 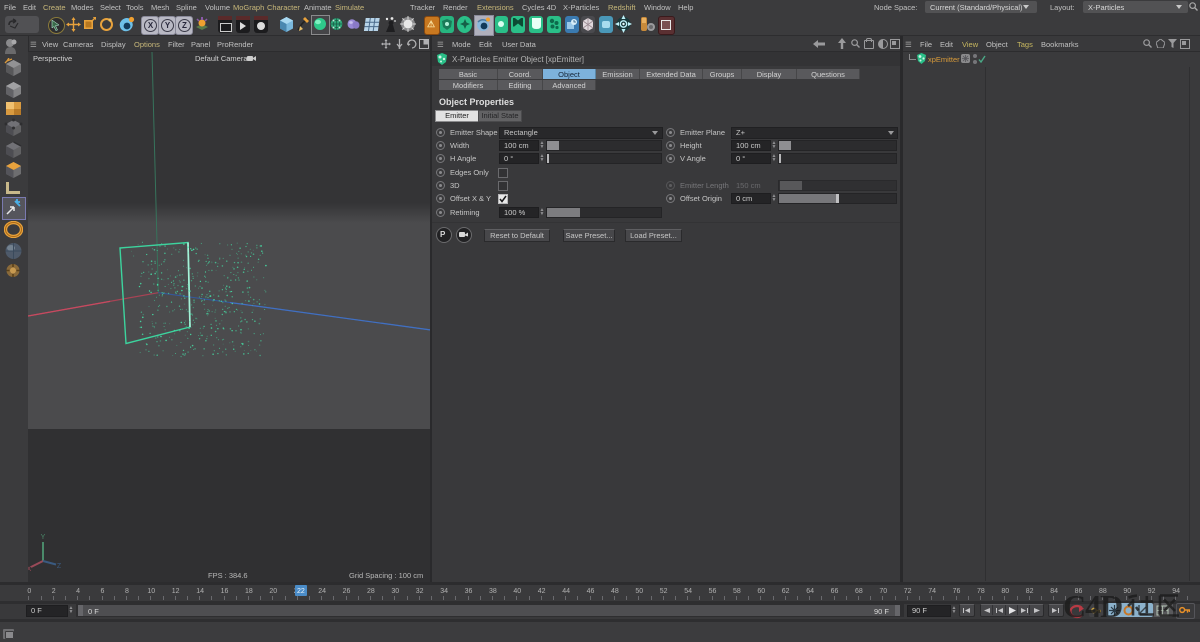 What do you see at coordinates (30, 569) in the screenshot?
I see `svg-text: X` at bounding box center [30, 569].